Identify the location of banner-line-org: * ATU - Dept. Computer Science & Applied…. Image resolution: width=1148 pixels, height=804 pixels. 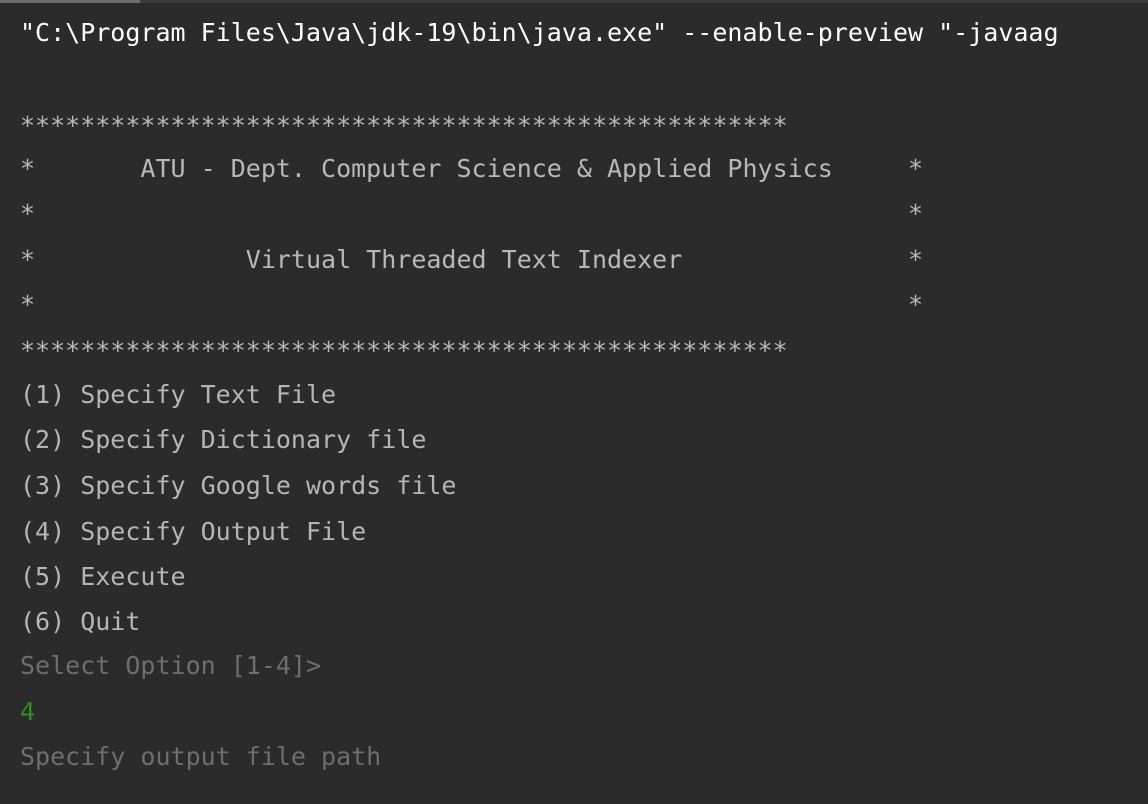
(472, 168).